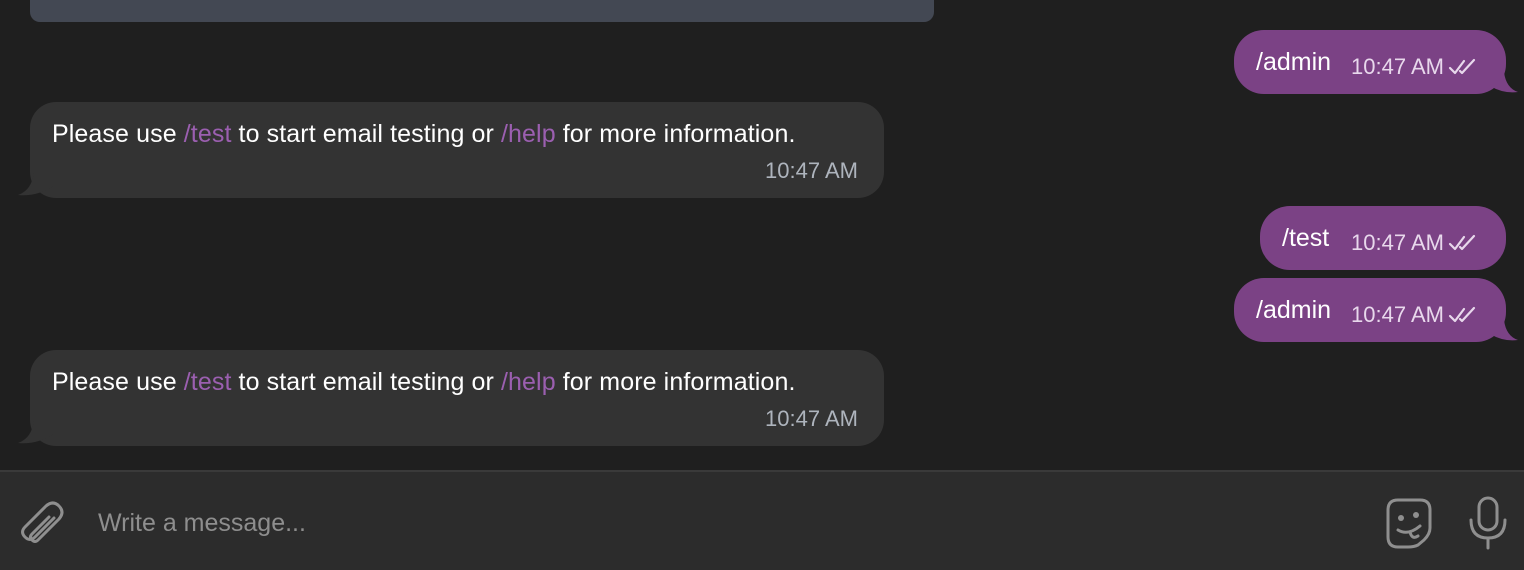  Describe the element at coordinates (1306, 238) in the screenshot. I see `message-text: /test` at that location.